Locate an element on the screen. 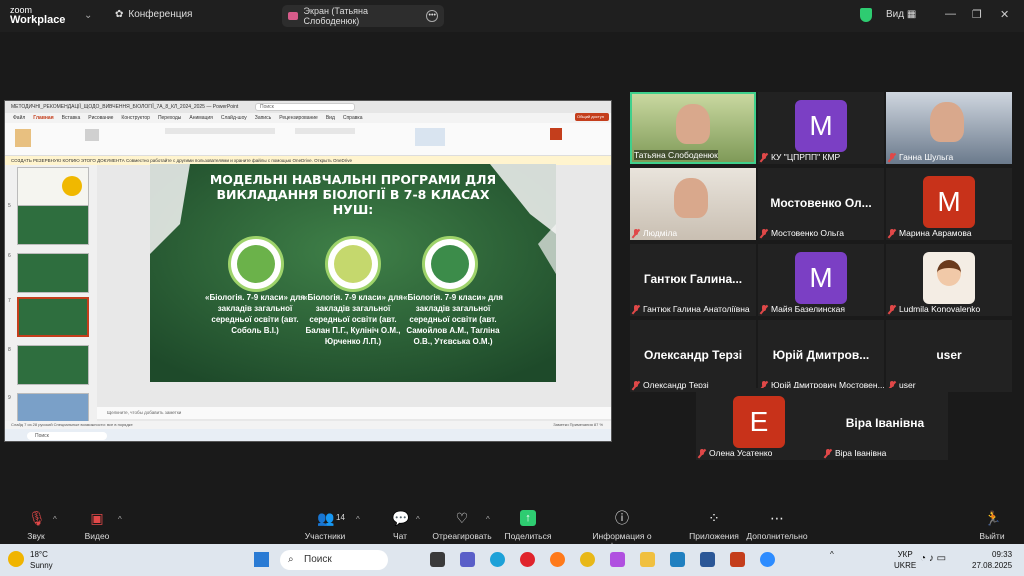 This screenshot has height=576, width=1024. participant-tile: Віра Іванівна Віра Іванівна is located at coordinates (885, 424).